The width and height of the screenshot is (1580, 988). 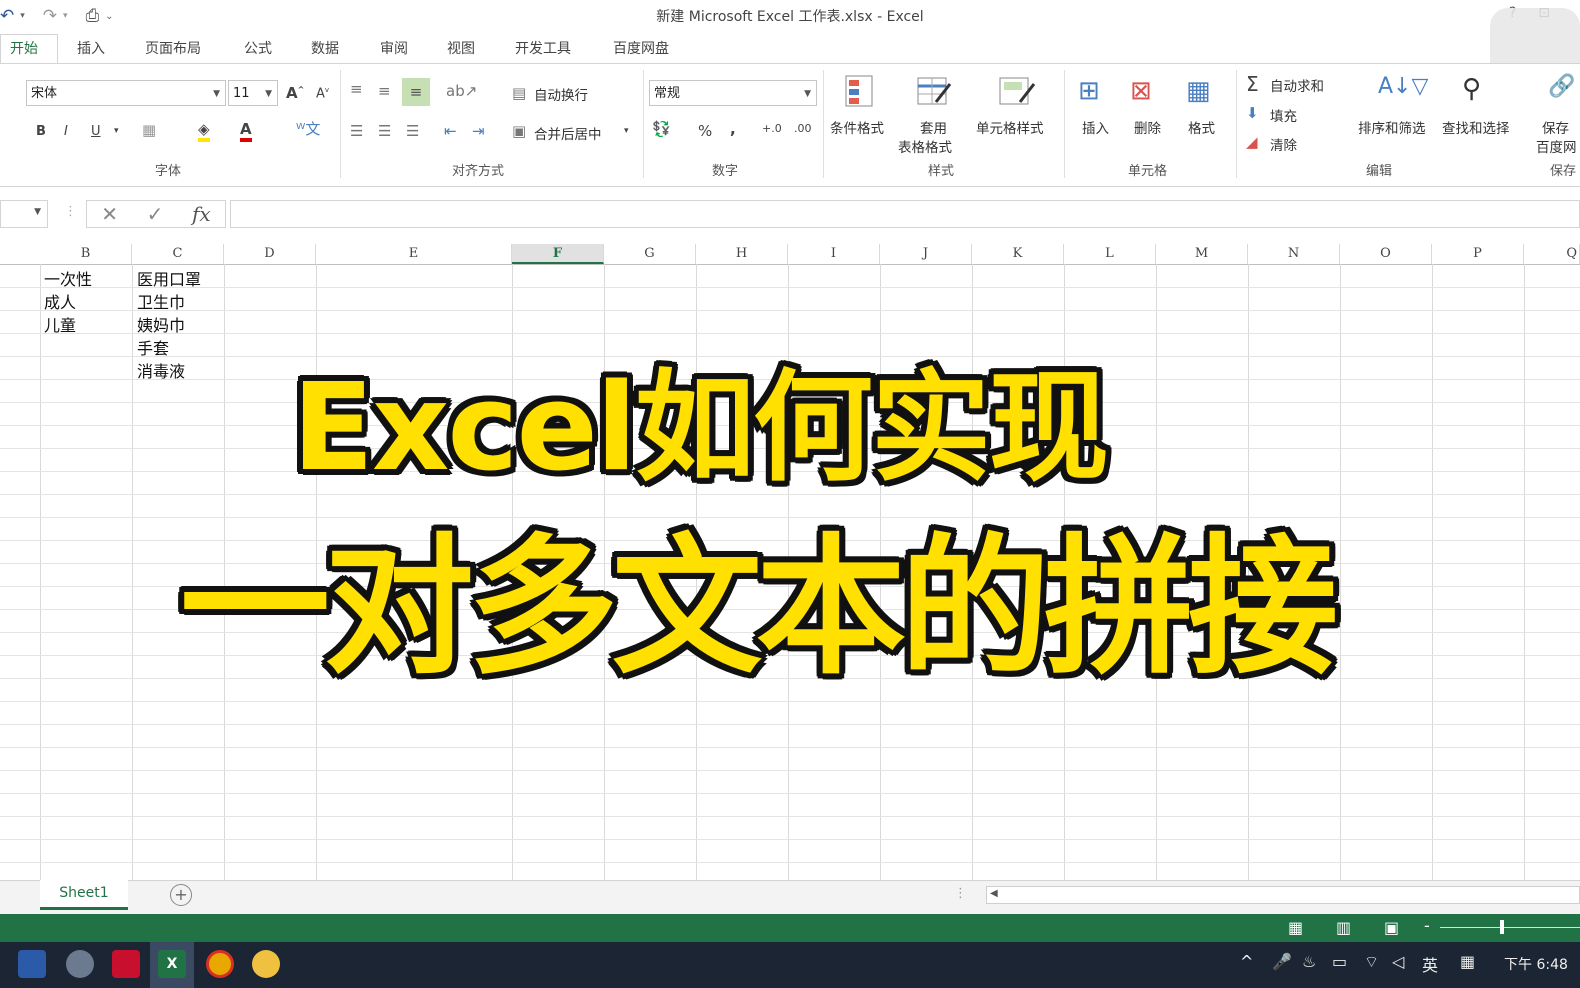 What do you see at coordinates (109, 214) in the screenshot?
I see `cancel-icon: ✕` at bounding box center [109, 214].